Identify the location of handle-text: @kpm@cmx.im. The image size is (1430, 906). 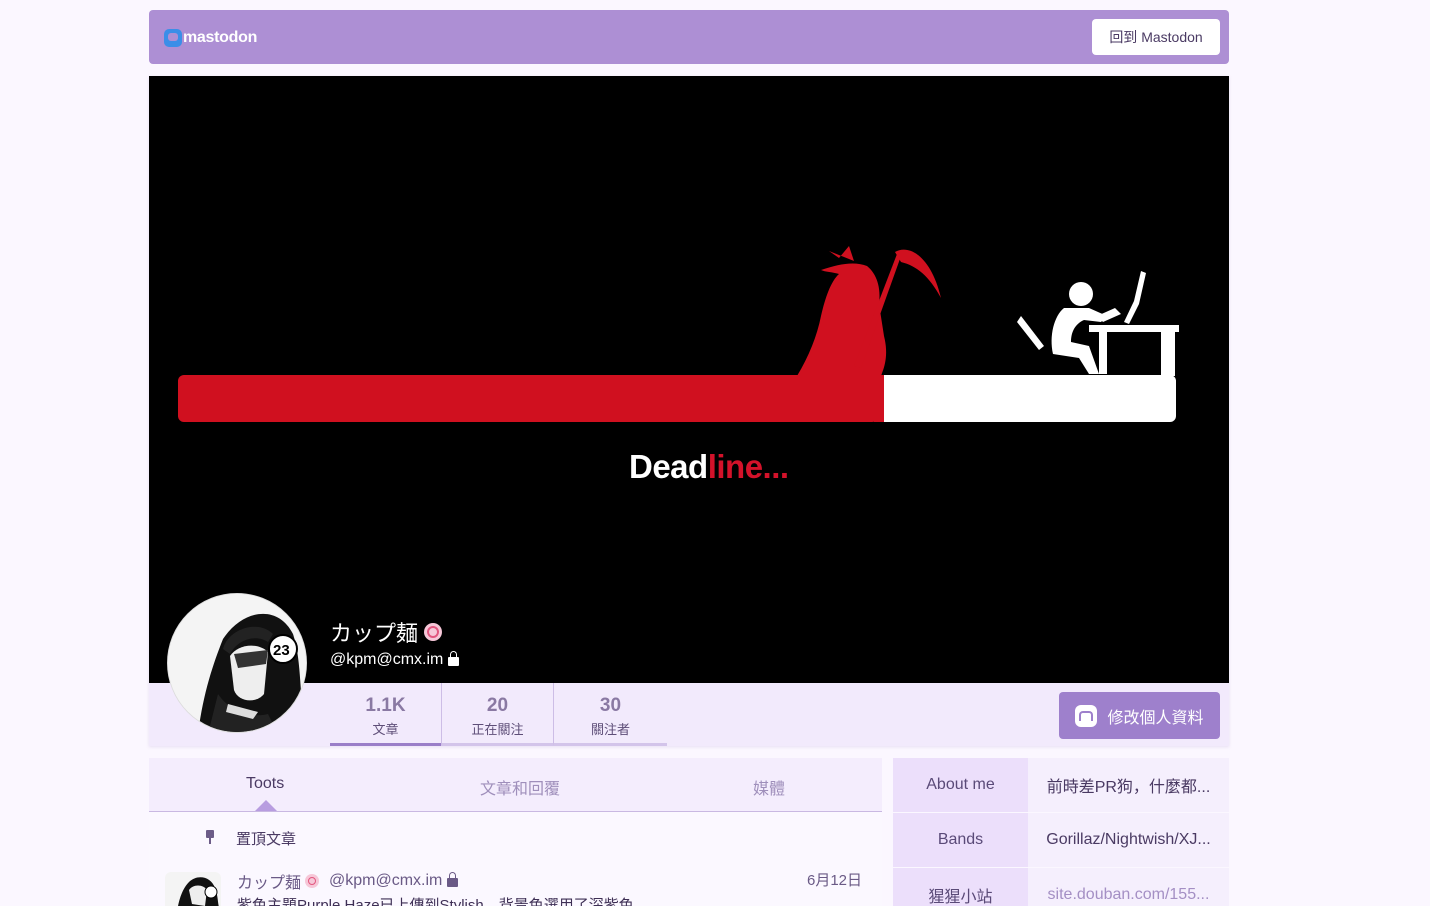
(387, 659).